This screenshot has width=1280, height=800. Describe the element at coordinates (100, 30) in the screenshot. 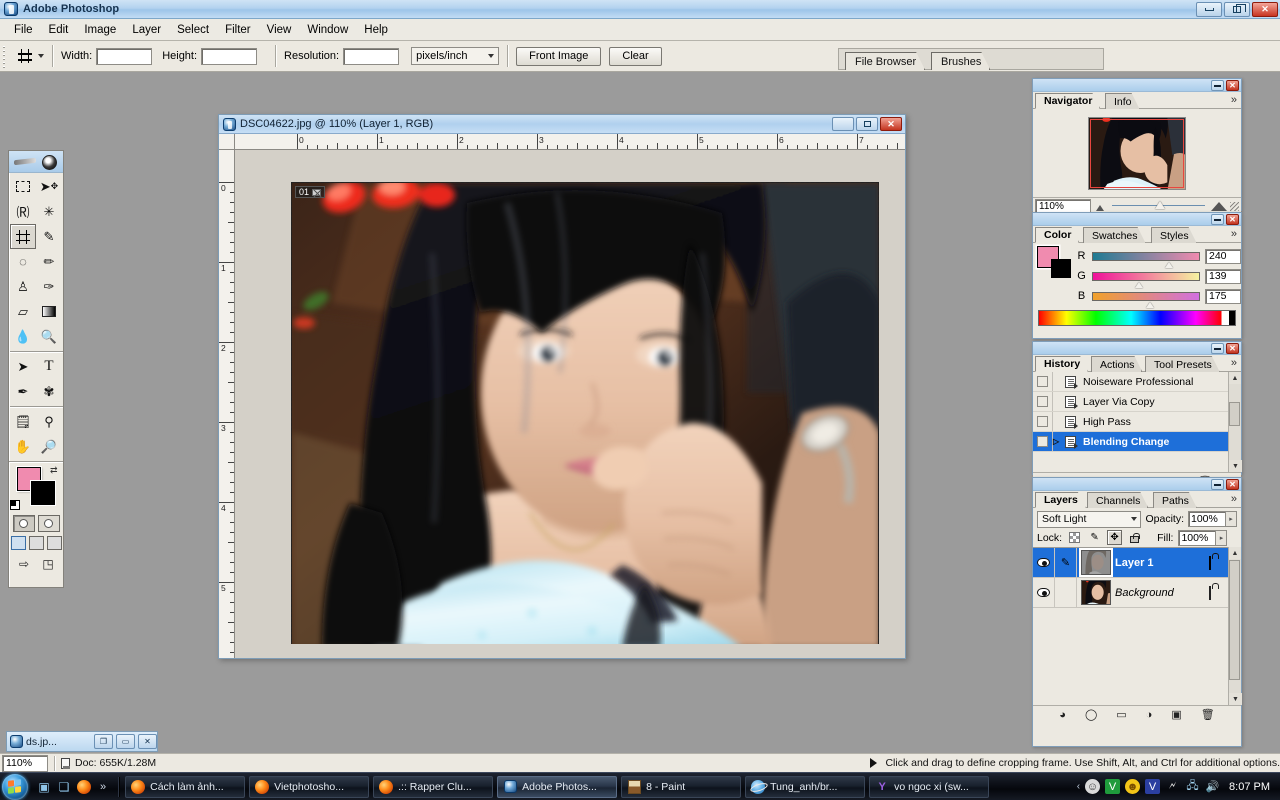

I see `menu-image: Image` at that location.